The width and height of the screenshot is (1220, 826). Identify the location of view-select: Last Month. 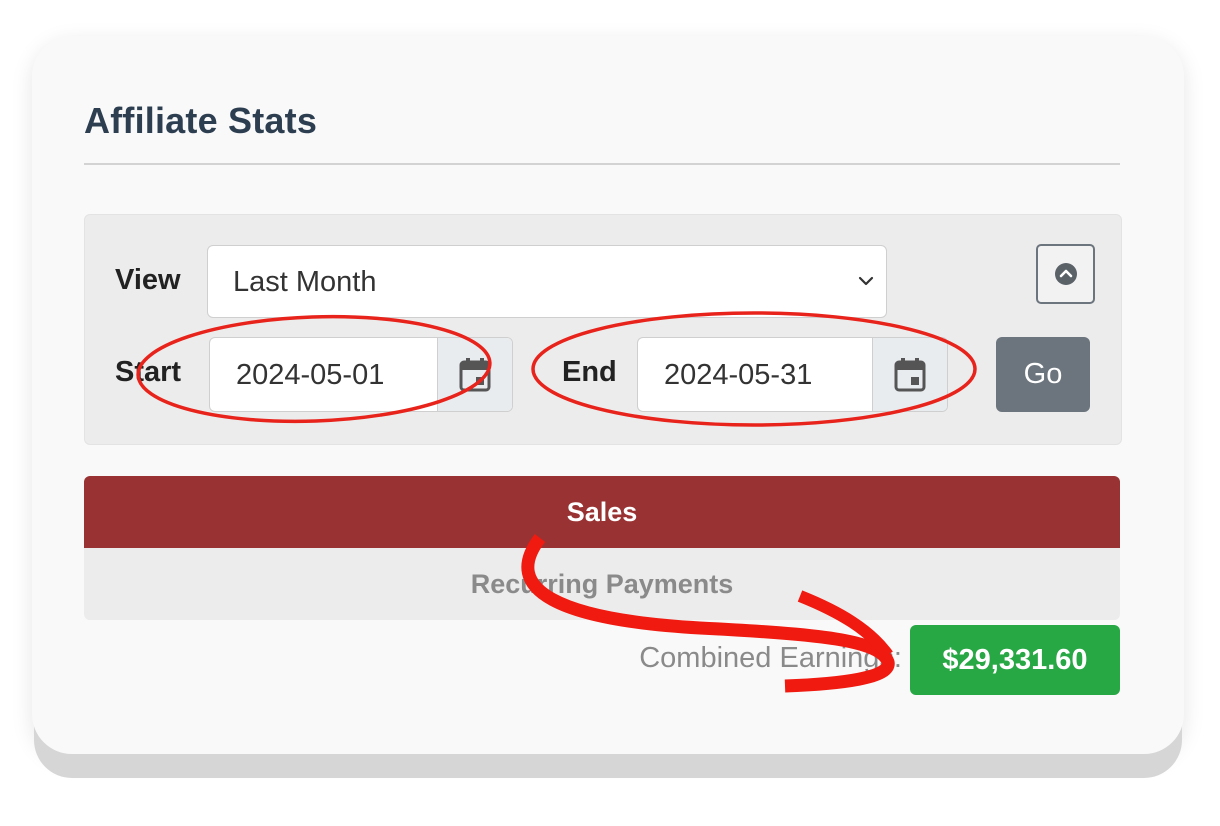
(547, 281).